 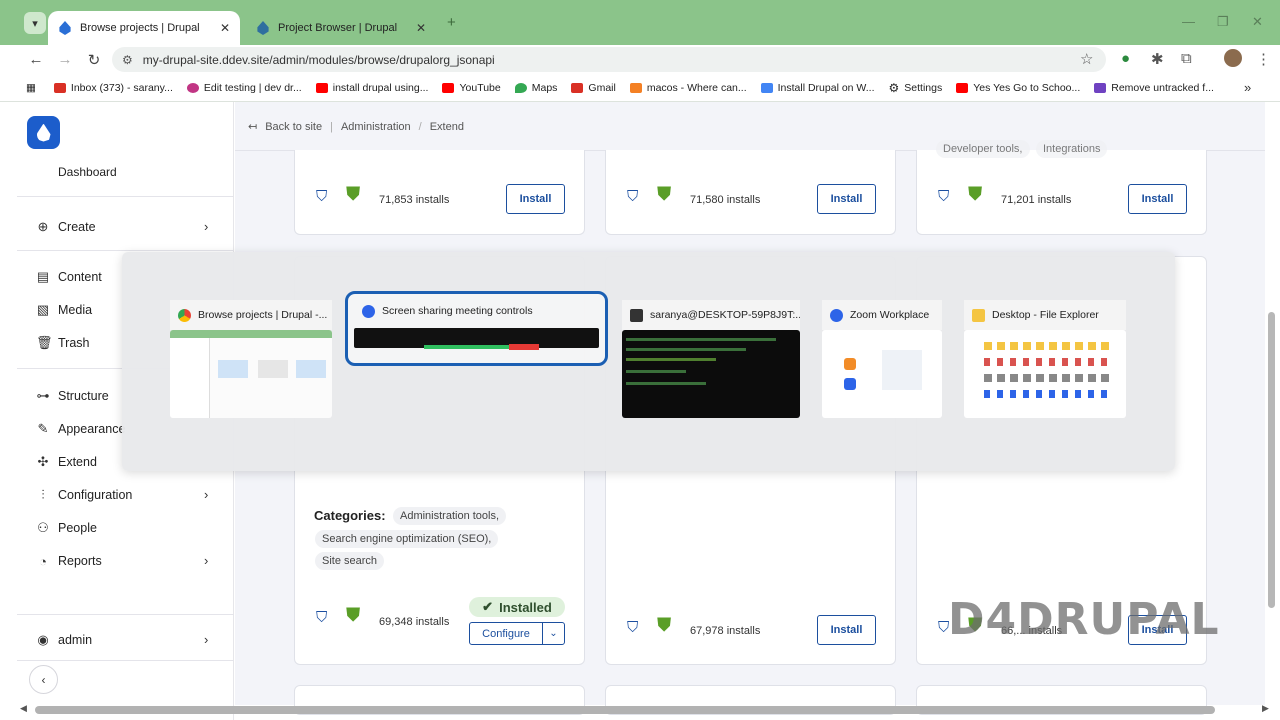 I want to click on extensions-puzzle-icon: ⧉, so click(x=1186, y=58).